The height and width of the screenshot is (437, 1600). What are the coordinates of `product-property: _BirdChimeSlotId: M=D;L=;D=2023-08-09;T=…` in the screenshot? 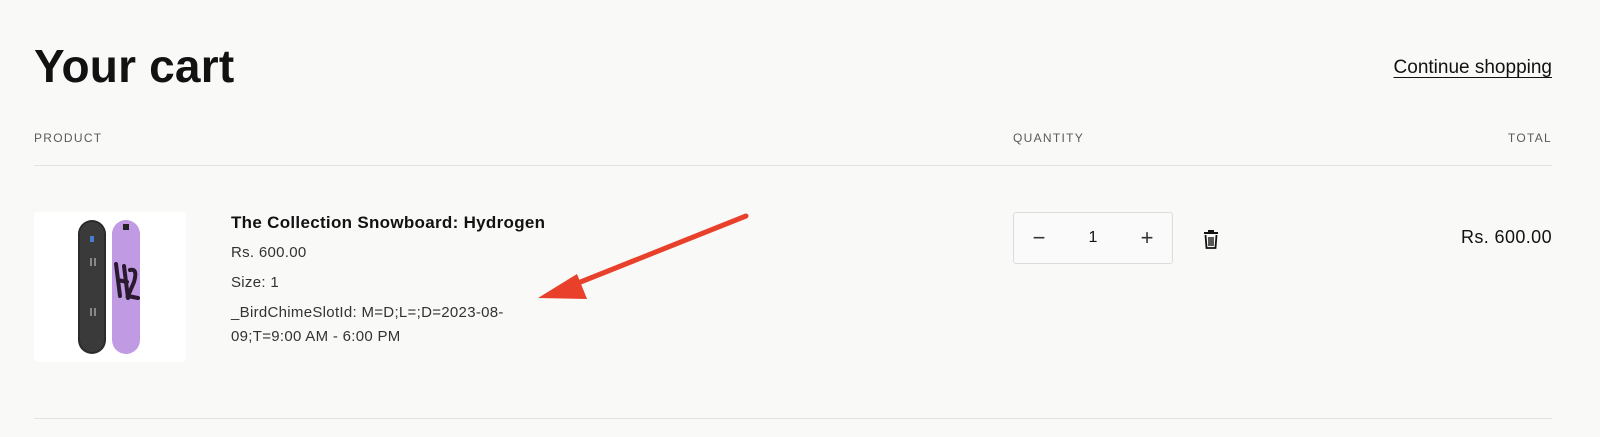 It's located at (367, 324).